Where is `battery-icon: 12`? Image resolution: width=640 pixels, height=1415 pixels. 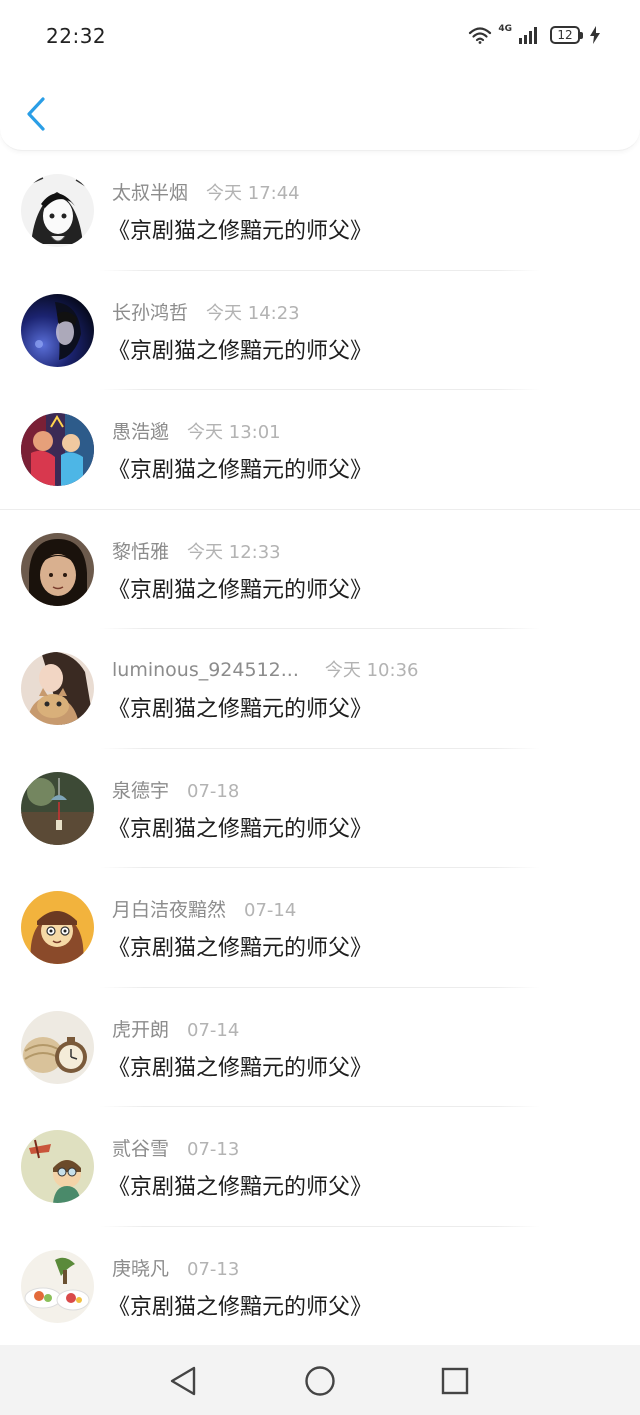 battery-icon: 12 is located at coordinates (566, 35).